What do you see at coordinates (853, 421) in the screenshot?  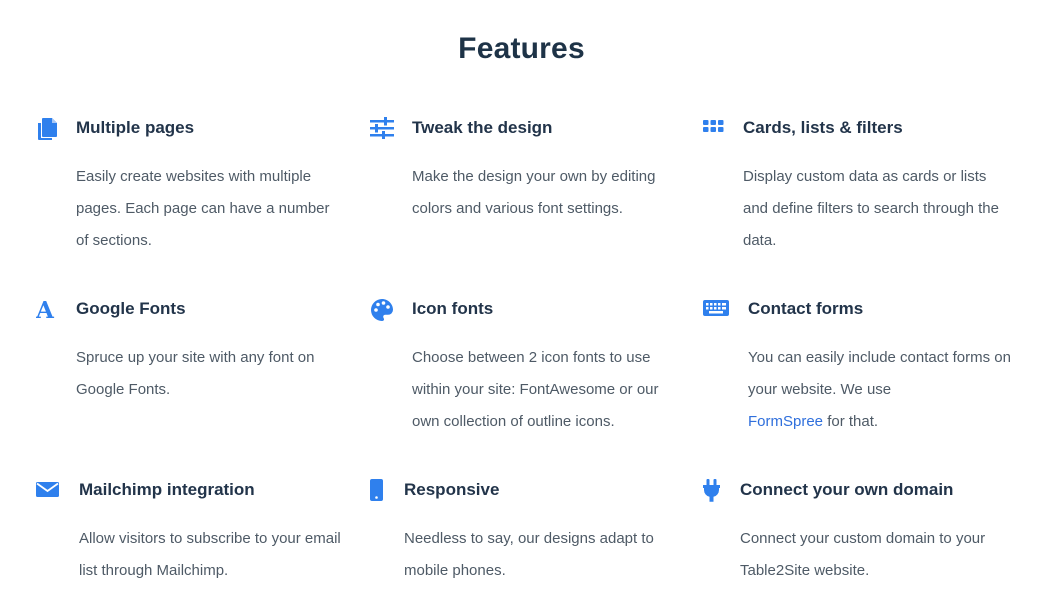 I see `description-text: for that.` at bounding box center [853, 421].